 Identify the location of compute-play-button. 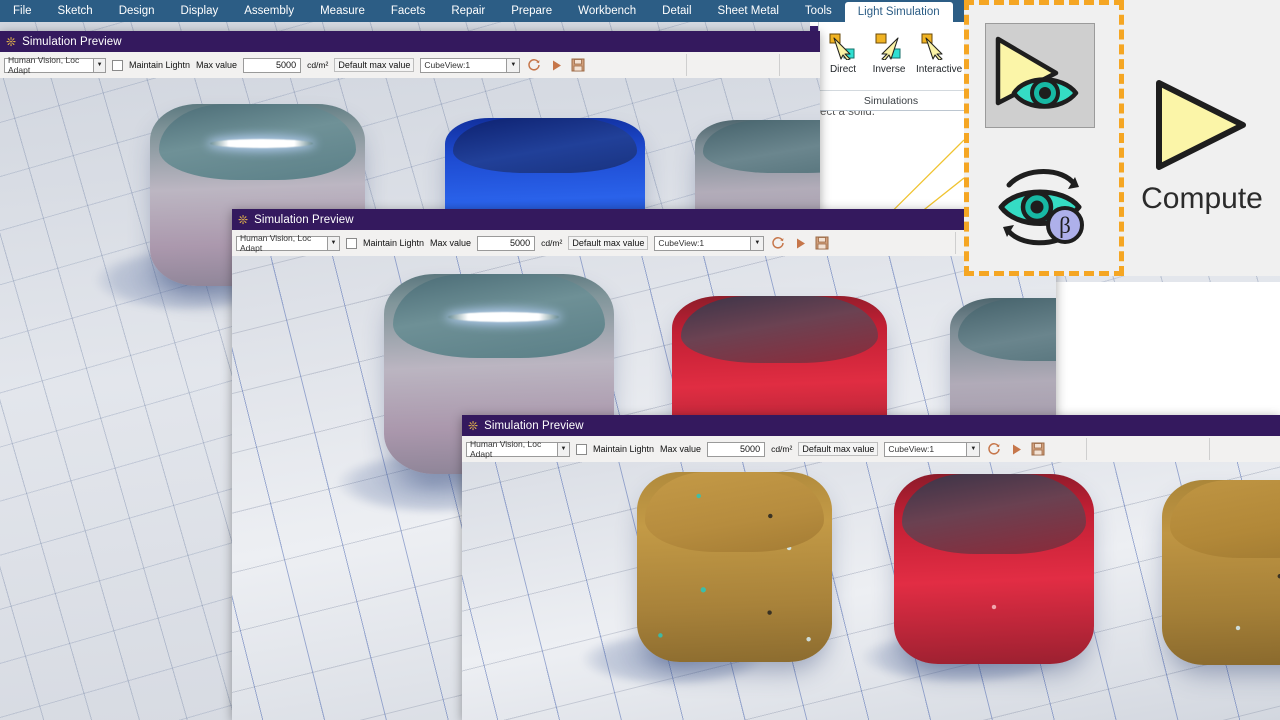
(1200, 125).